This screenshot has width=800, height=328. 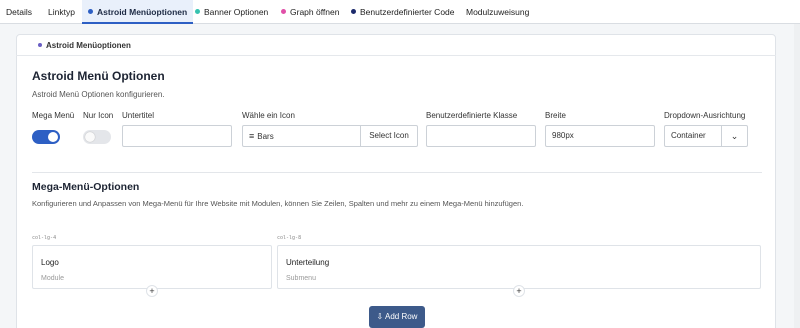 What do you see at coordinates (98, 115) in the screenshot?
I see `nur-icon-label: Nur Icon` at bounding box center [98, 115].